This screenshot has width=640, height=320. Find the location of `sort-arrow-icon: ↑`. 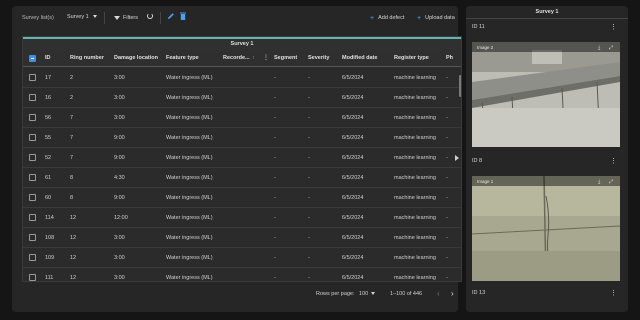

sort-arrow-icon: ↑ is located at coordinates (253, 58).